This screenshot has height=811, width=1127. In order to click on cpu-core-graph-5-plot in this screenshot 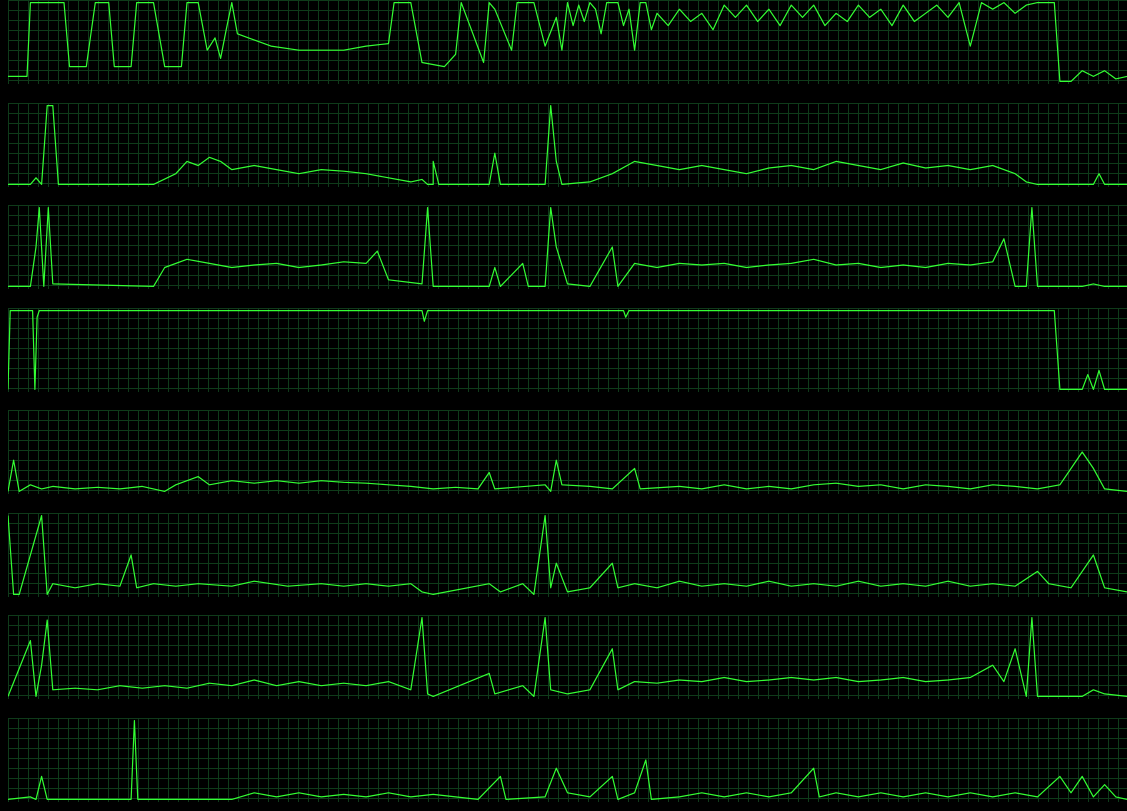, I will do `click(567, 452)`.